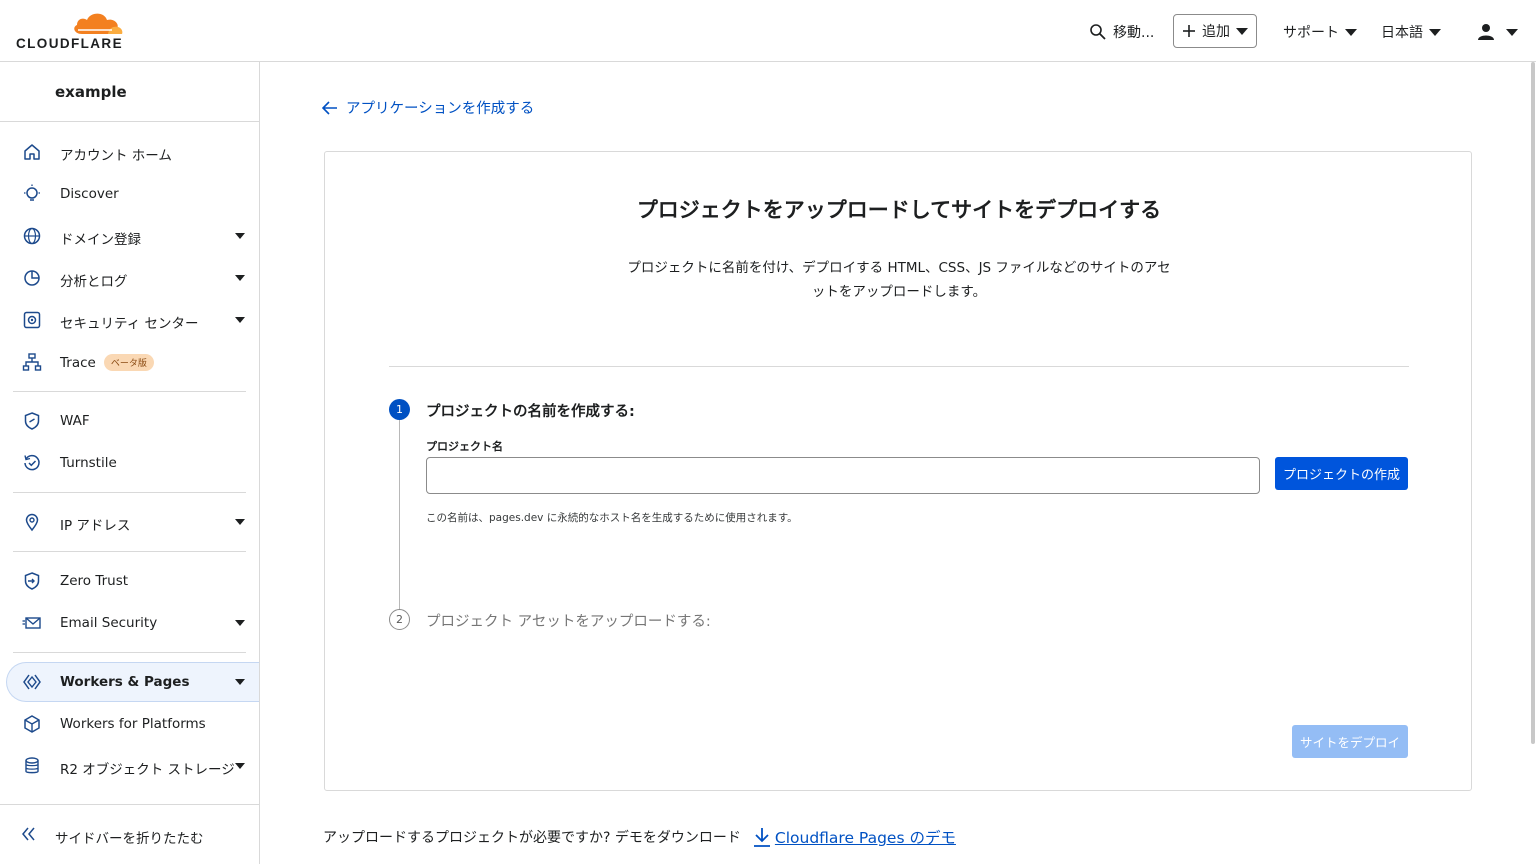 The width and height of the screenshot is (1536, 864). Describe the element at coordinates (865, 838) in the screenshot. I see `demo-link-label: Cloudflare Pages のデモ` at that location.